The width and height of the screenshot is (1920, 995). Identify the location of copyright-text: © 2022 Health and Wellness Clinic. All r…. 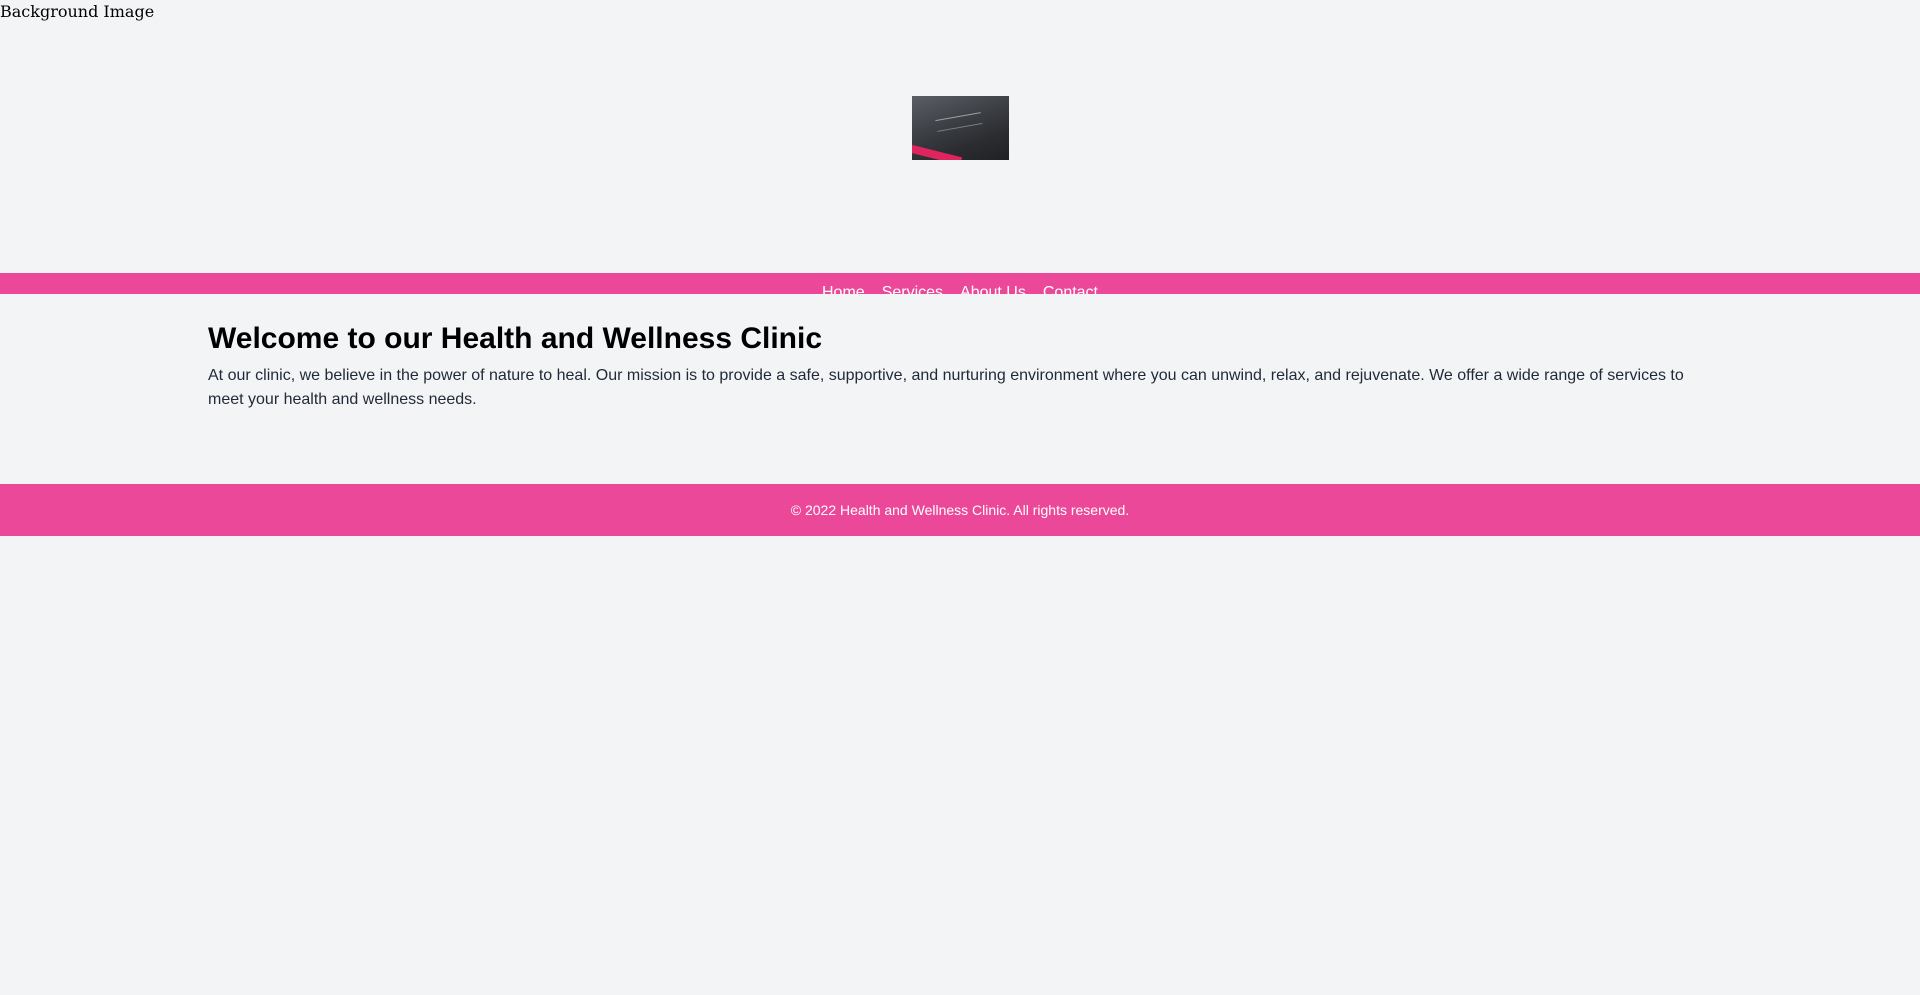
(960, 510).